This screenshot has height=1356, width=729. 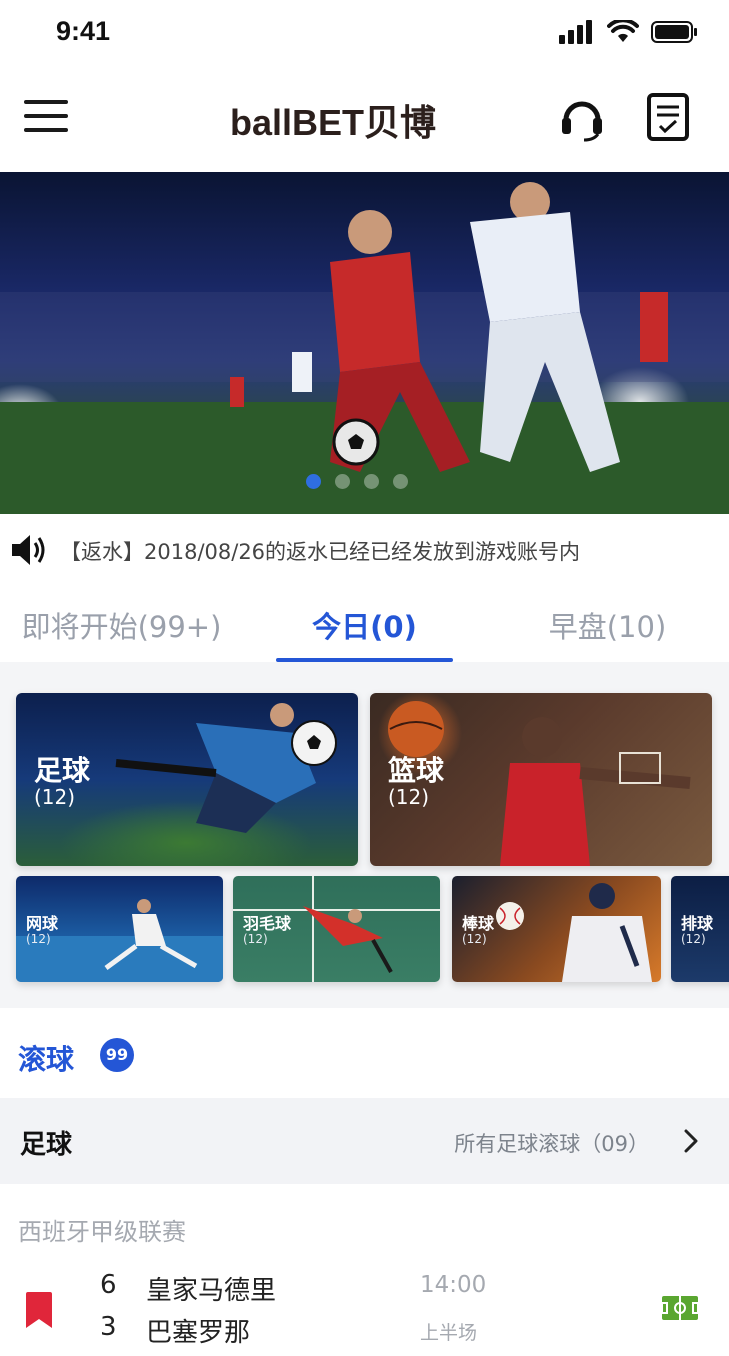 I want to click on sport-card-tennis: 网球 (12), so click(x=119, y=929).